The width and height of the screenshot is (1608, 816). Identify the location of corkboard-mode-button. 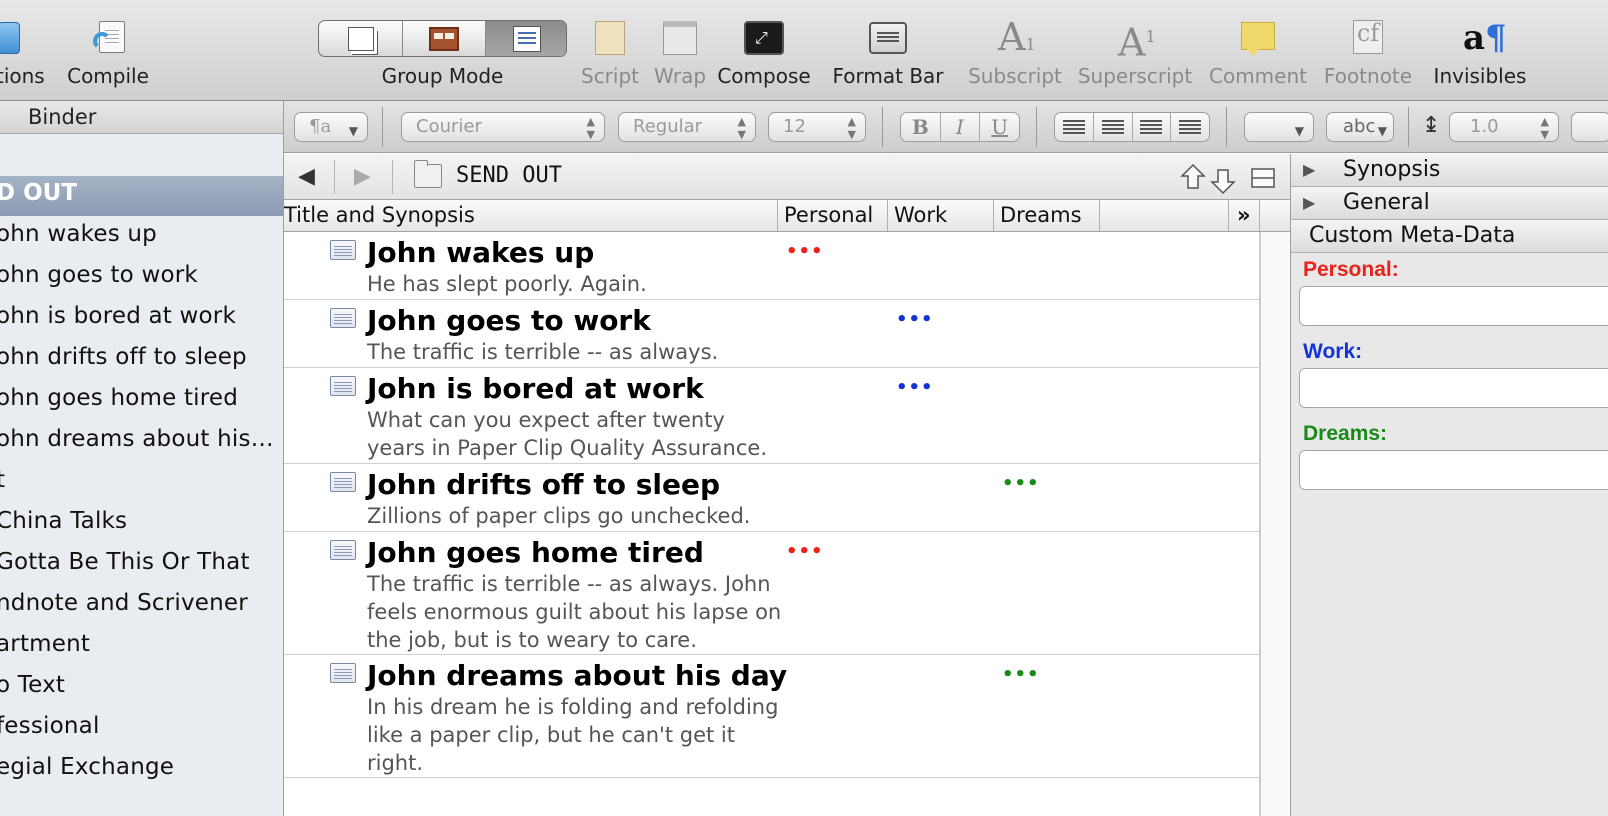
(443, 38).